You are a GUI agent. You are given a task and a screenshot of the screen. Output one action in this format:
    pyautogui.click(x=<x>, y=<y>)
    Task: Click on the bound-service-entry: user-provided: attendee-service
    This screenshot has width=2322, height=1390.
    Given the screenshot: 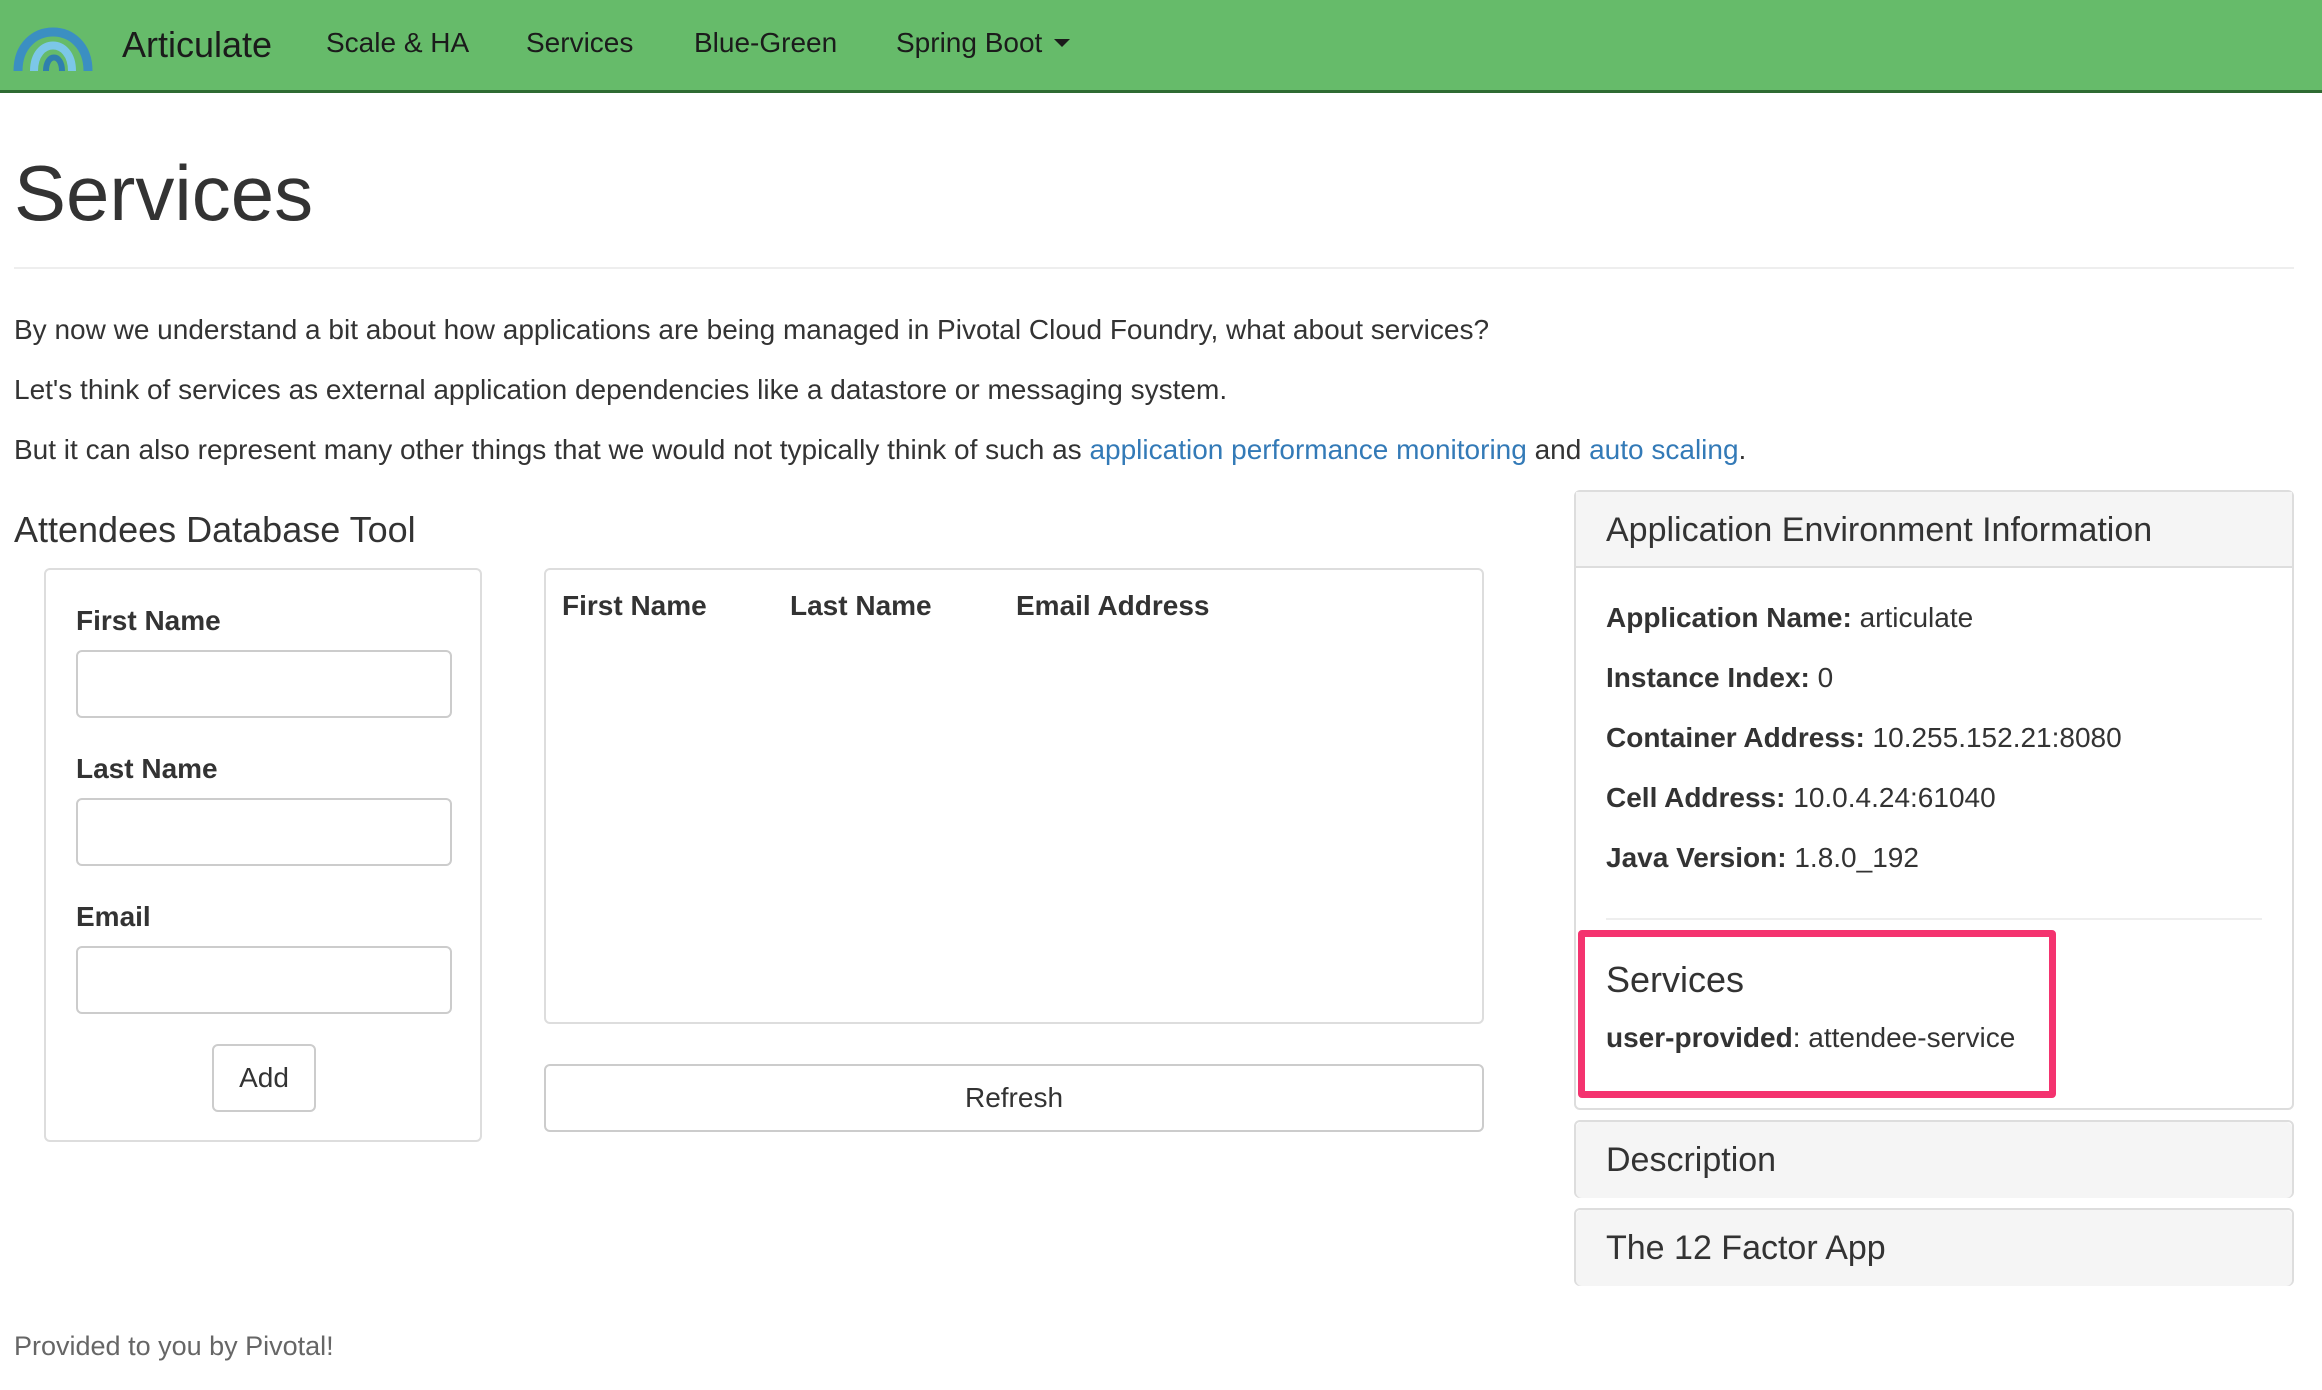 What is the action you would take?
    pyautogui.click(x=1810, y=1038)
    